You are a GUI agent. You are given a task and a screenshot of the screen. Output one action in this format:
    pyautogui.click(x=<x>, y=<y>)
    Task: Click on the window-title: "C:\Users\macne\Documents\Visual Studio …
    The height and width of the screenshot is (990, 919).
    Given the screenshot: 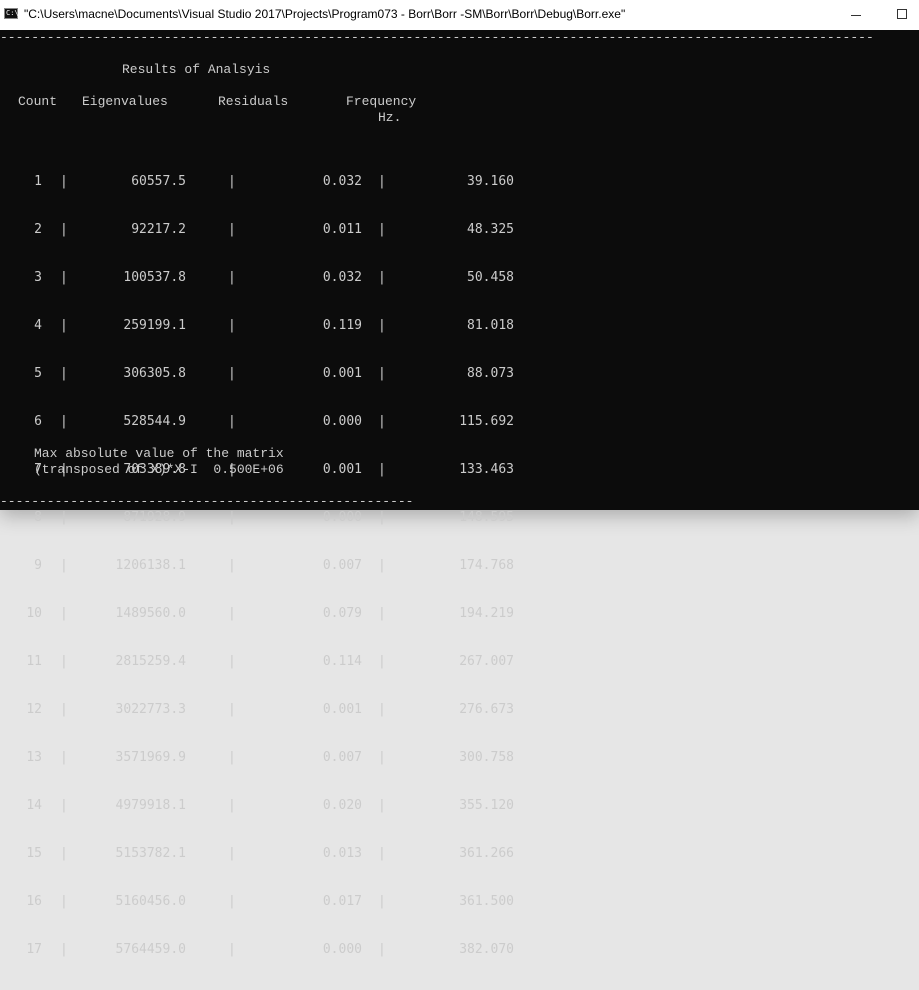 What is the action you would take?
    pyautogui.click(x=325, y=14)
    